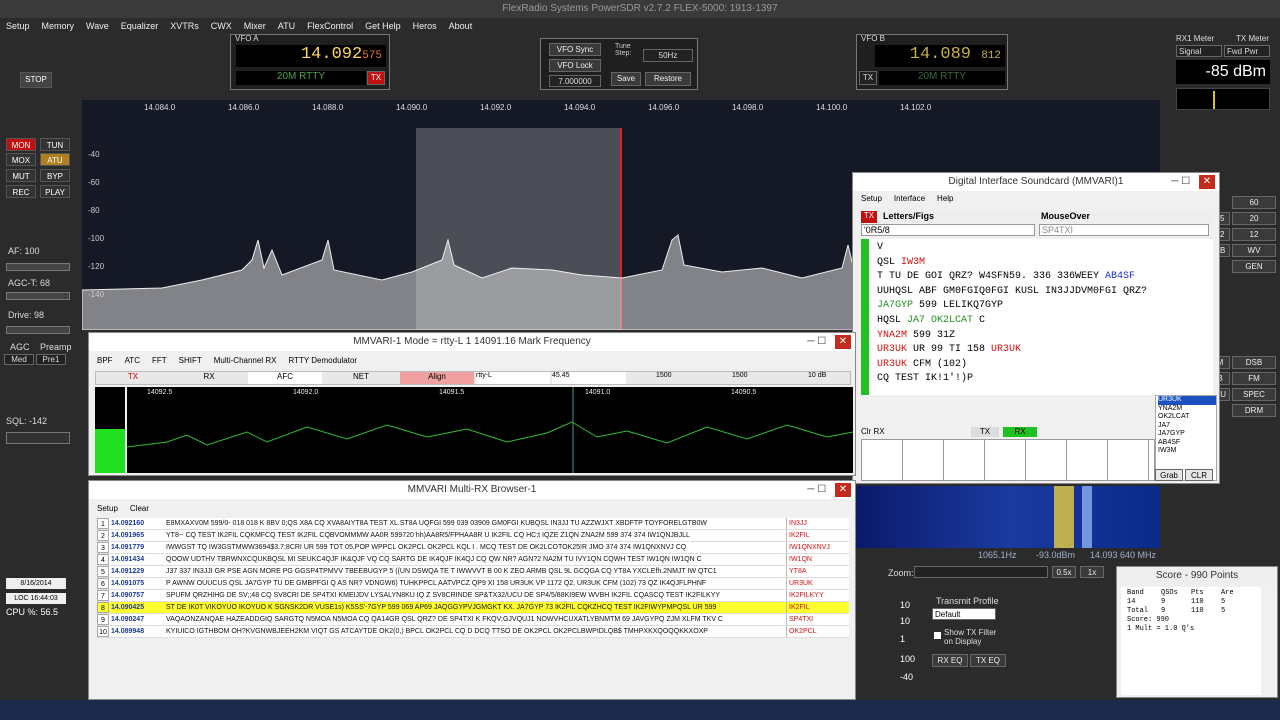 Image resolution: width=1280 pixels, height=720 pixels. Describe the element at coordinates (21, 175) in the screenshot. I see `mut-button: MUT` at that location.